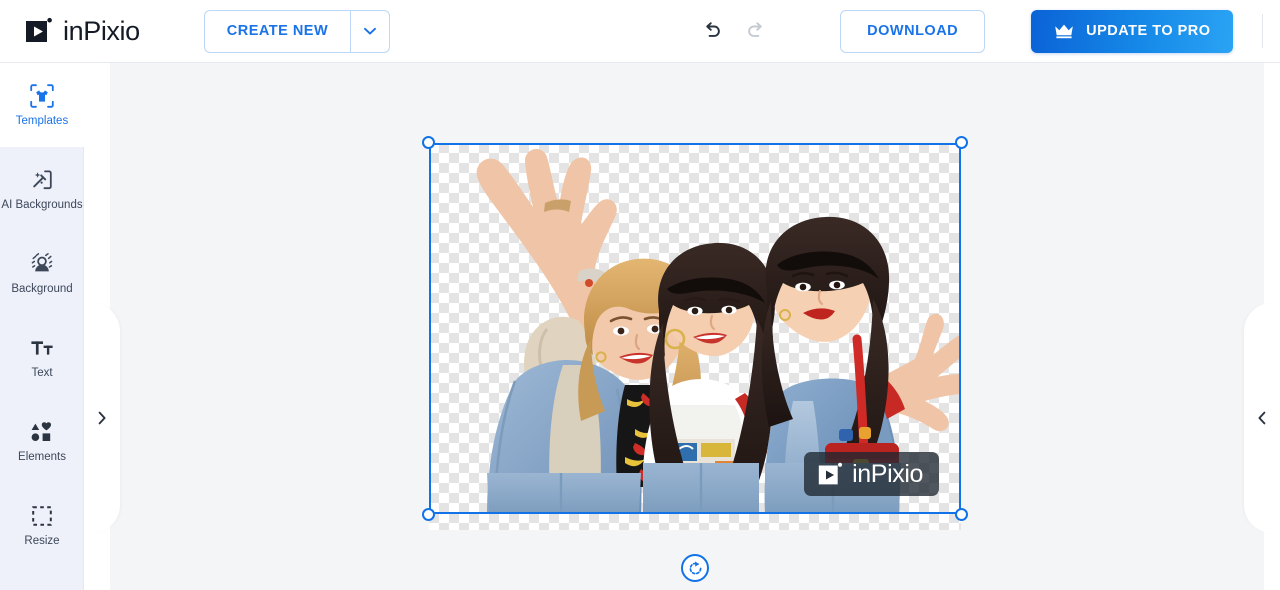 This screenshot has height=590, width=1280. What do you see at coordinates (42, 348) in the screenshot?
I see `text-tt-icon` at bounding box center [42, 348].